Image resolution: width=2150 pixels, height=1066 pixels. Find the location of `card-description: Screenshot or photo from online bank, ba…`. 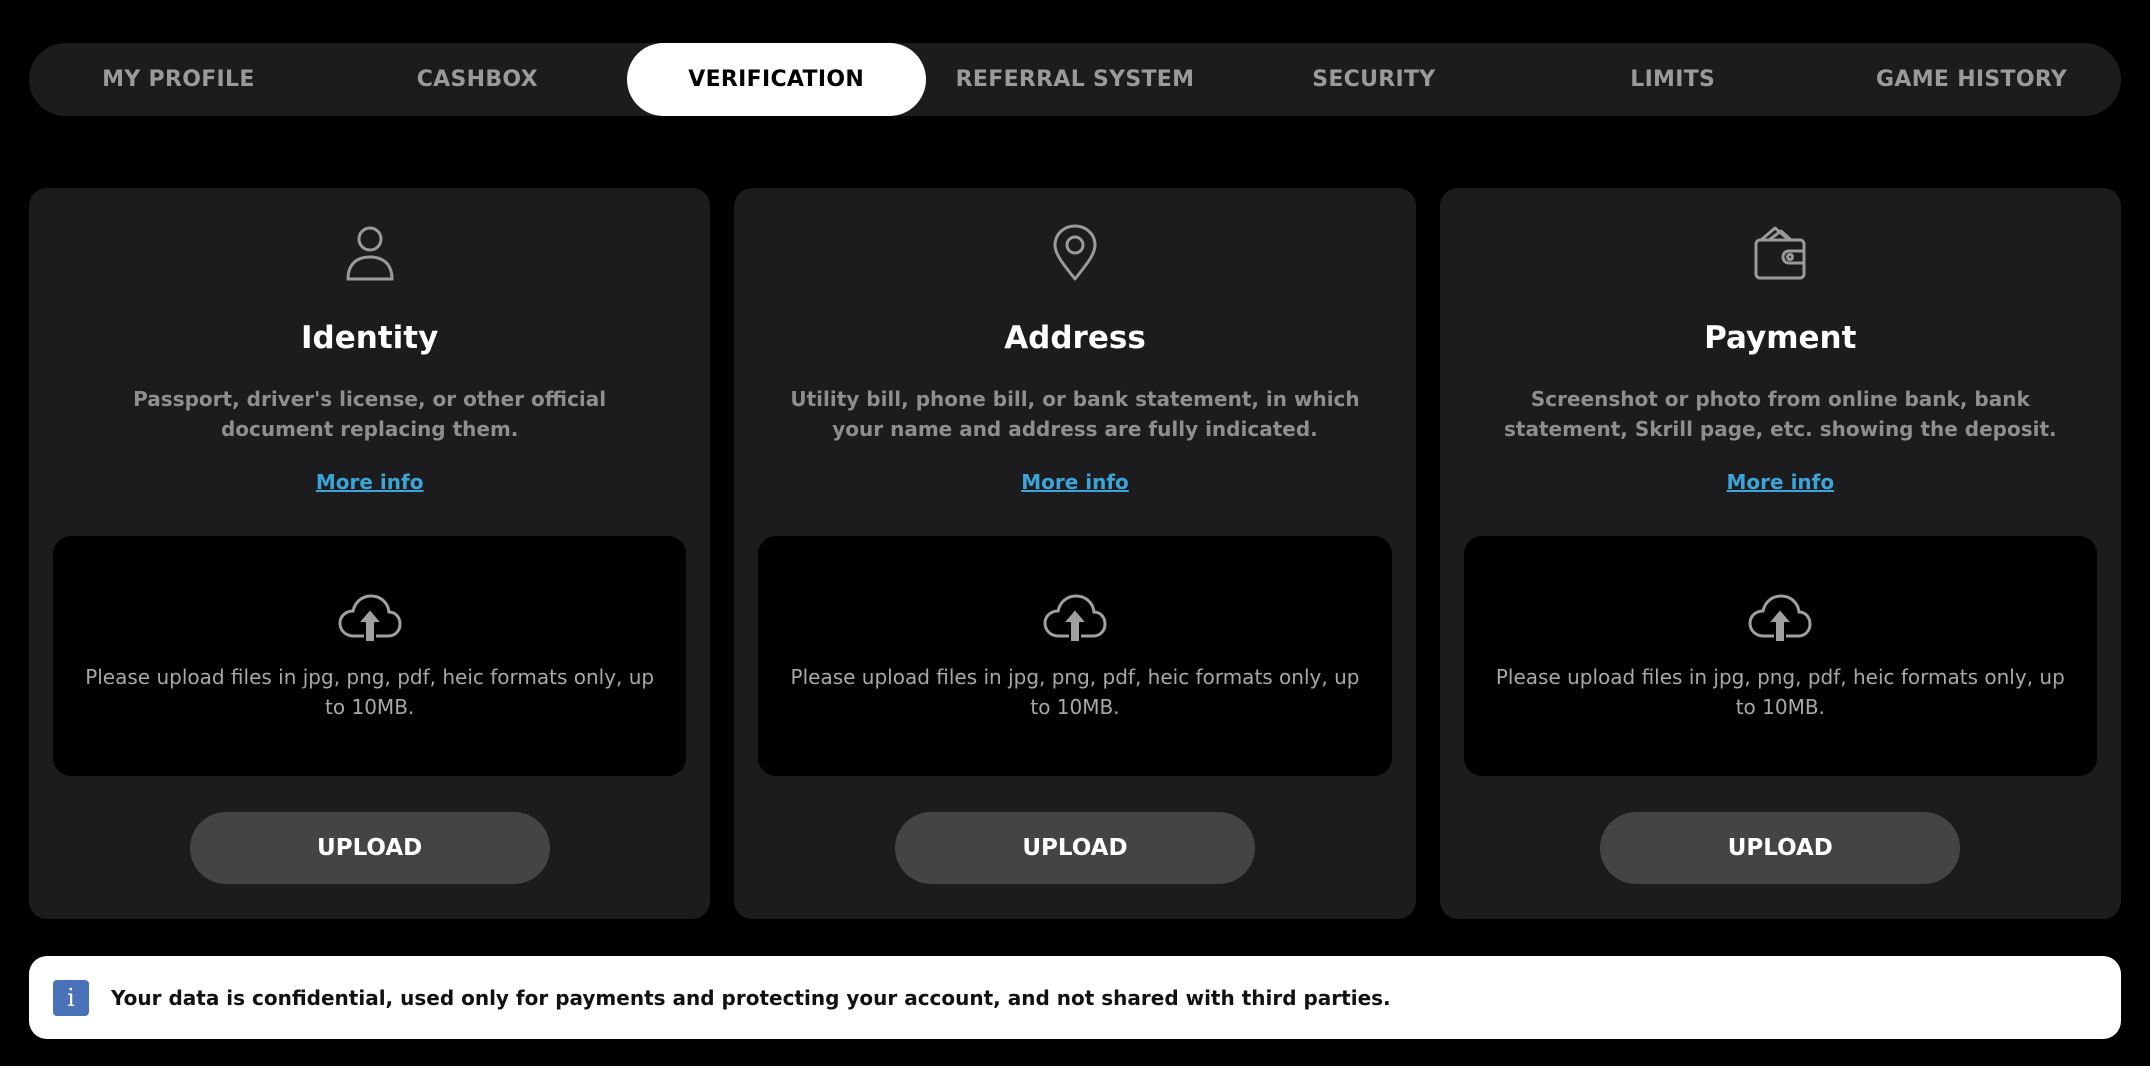

card-description: Screenshot or photo from online bank, ba… is located at coordinates (1780, 414).